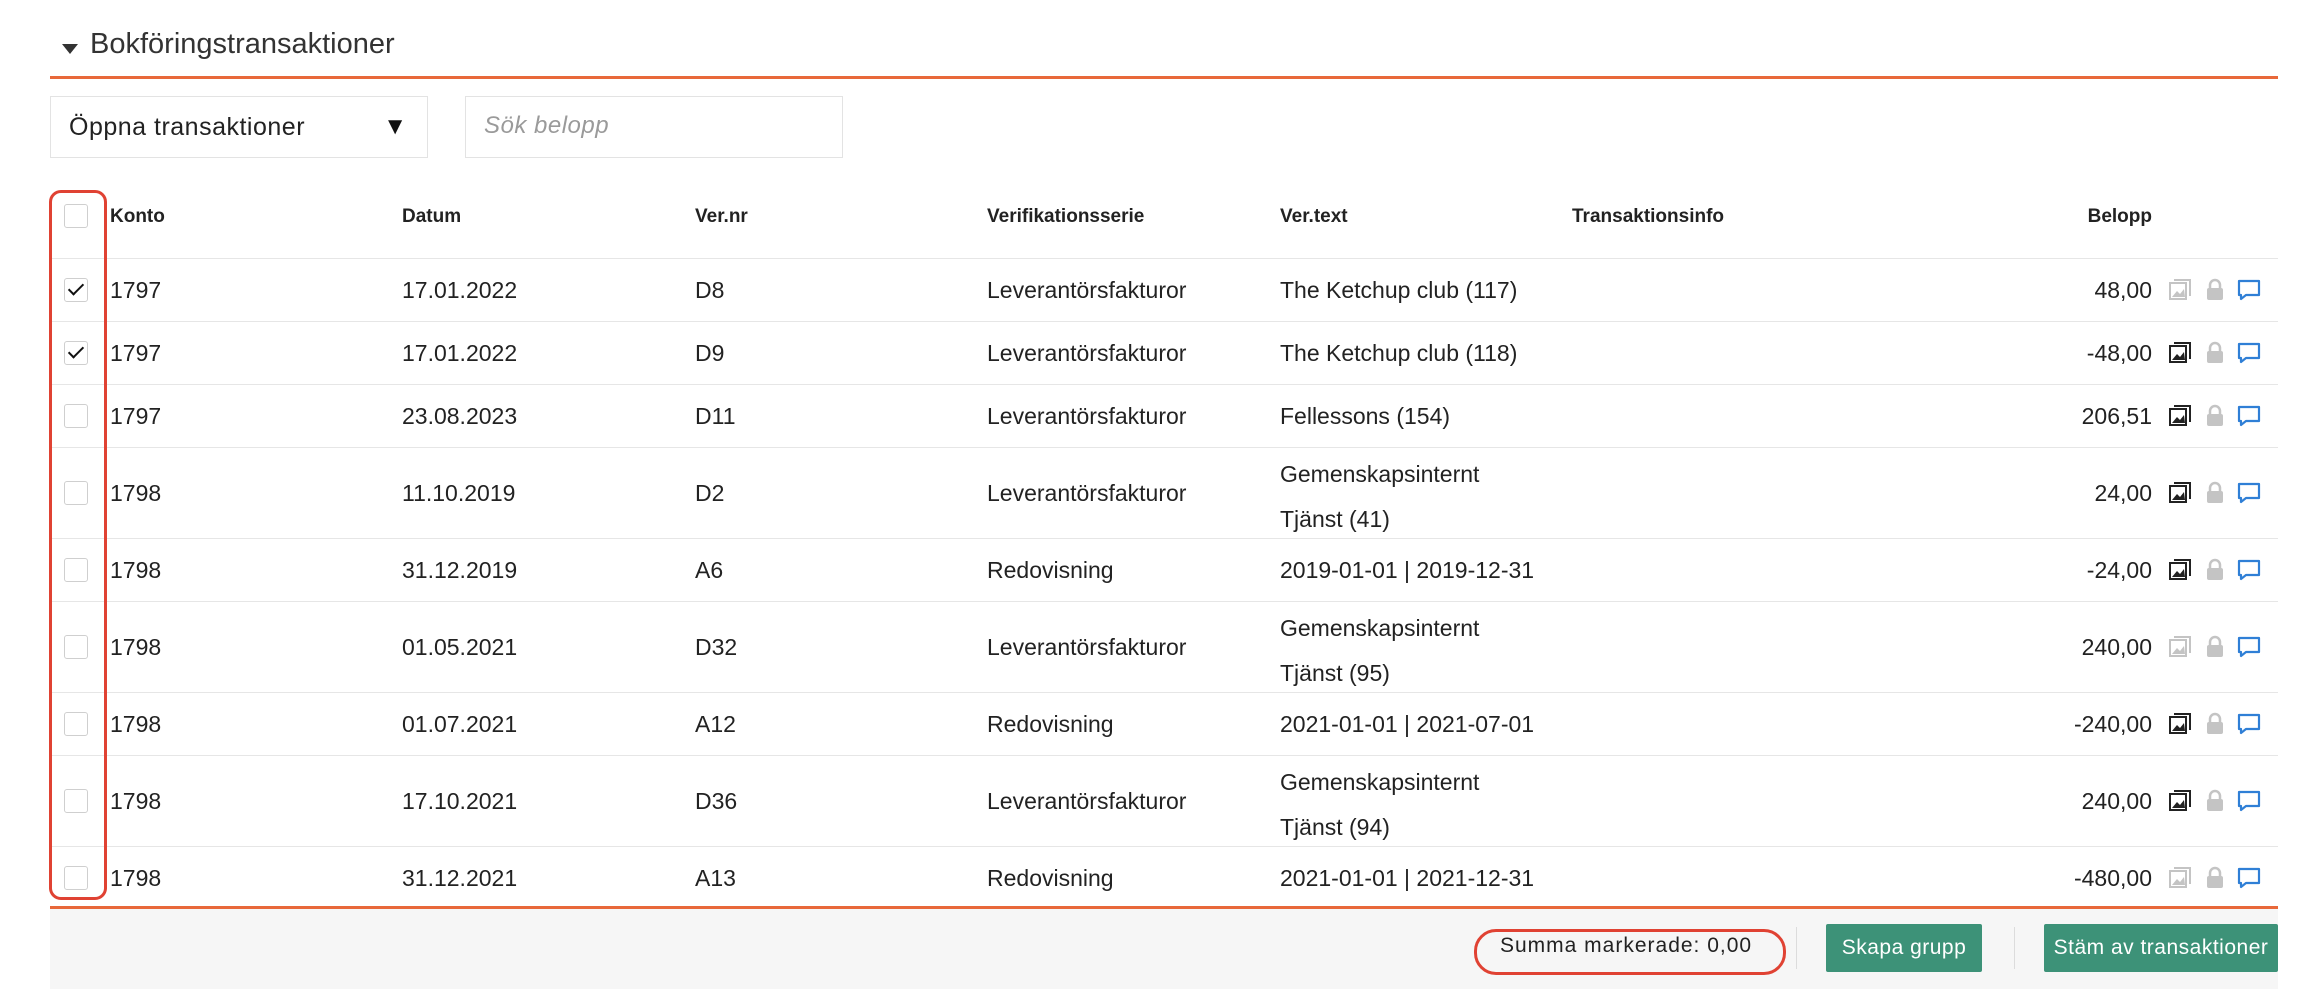 This screenshot has width=2306, height=989. What do you see at coordinates (710, 290) in the screenshot?
I see `ver-nr-cell: D8` at bounding box center [710, 290].